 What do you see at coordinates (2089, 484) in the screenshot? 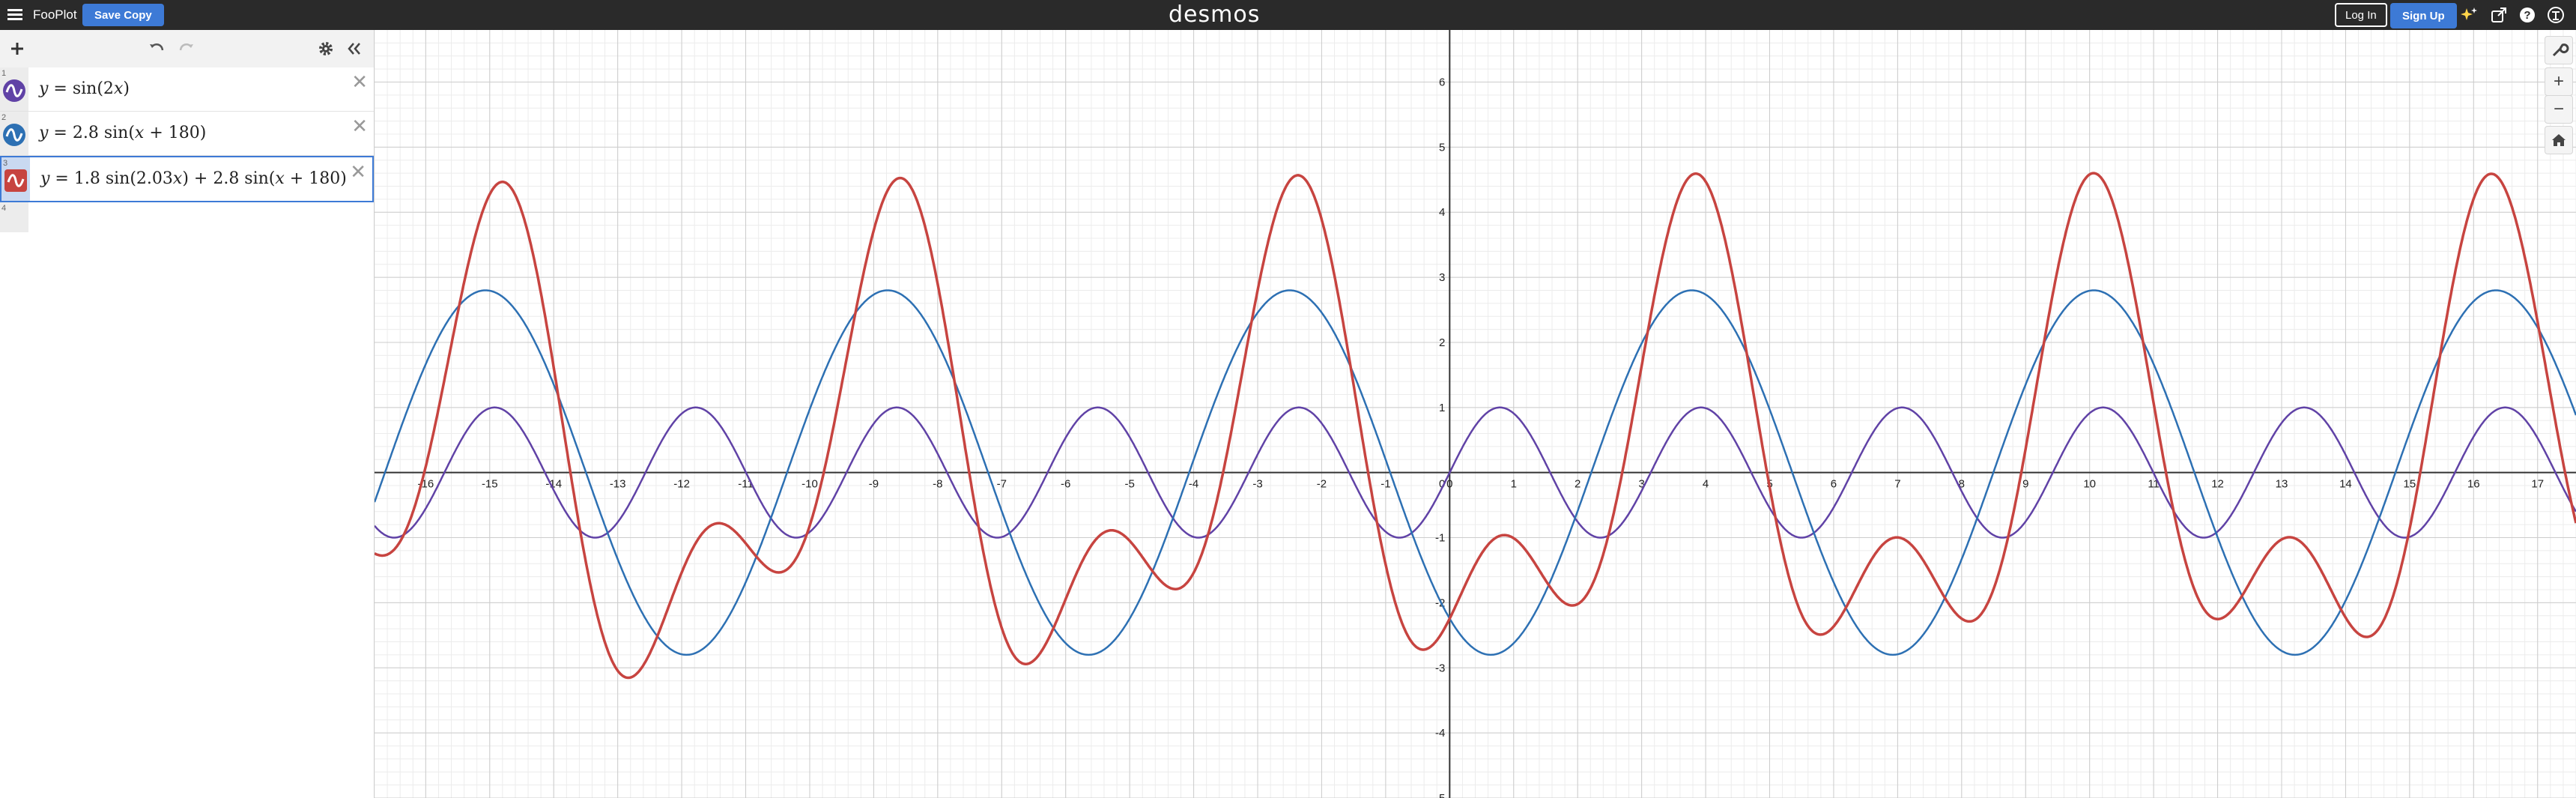
I see `x-tick-label: 10` at bounding box center [2089, 484].